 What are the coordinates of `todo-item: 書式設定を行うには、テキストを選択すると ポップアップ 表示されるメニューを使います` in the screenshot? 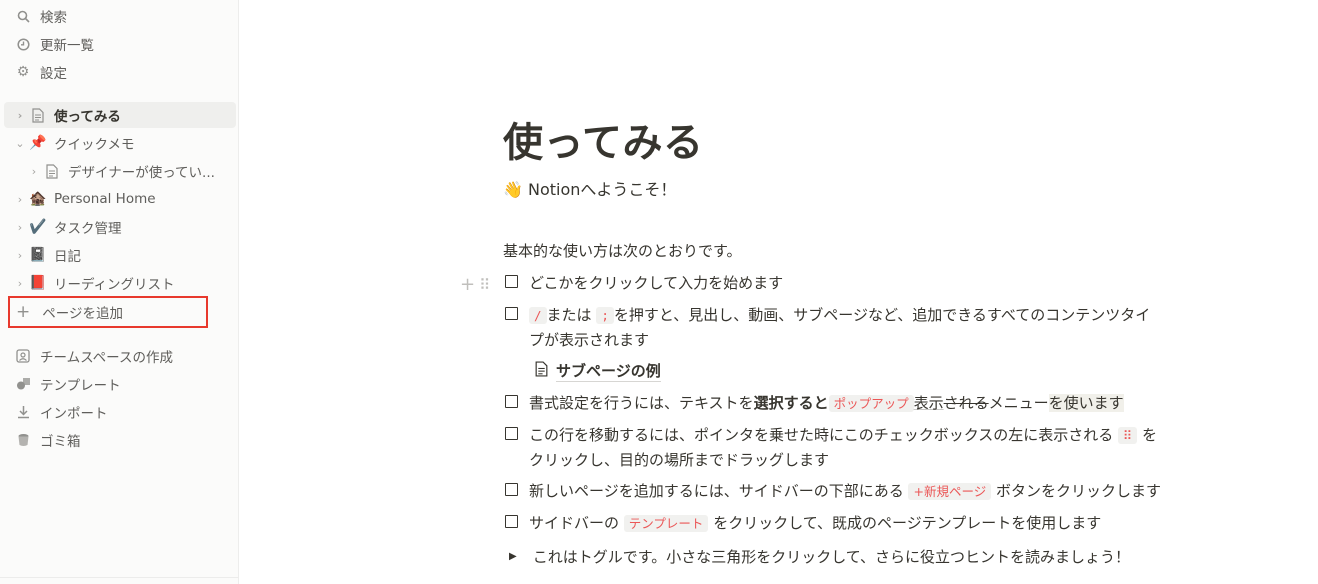 It's located at (845, 403).